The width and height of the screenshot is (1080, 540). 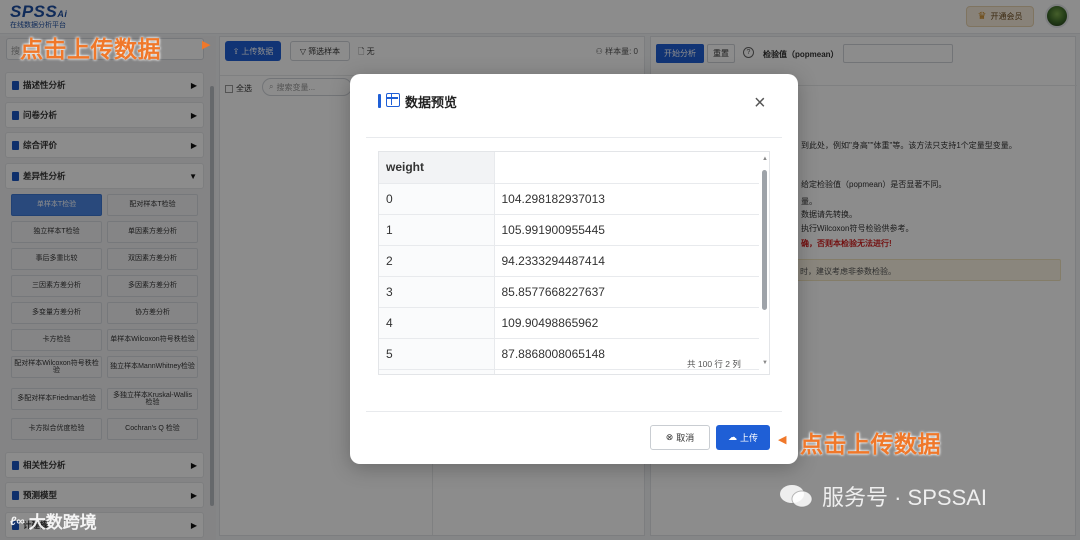 I want to click on cancel-circle-icon: ⊗, so click(x=669, y=437).